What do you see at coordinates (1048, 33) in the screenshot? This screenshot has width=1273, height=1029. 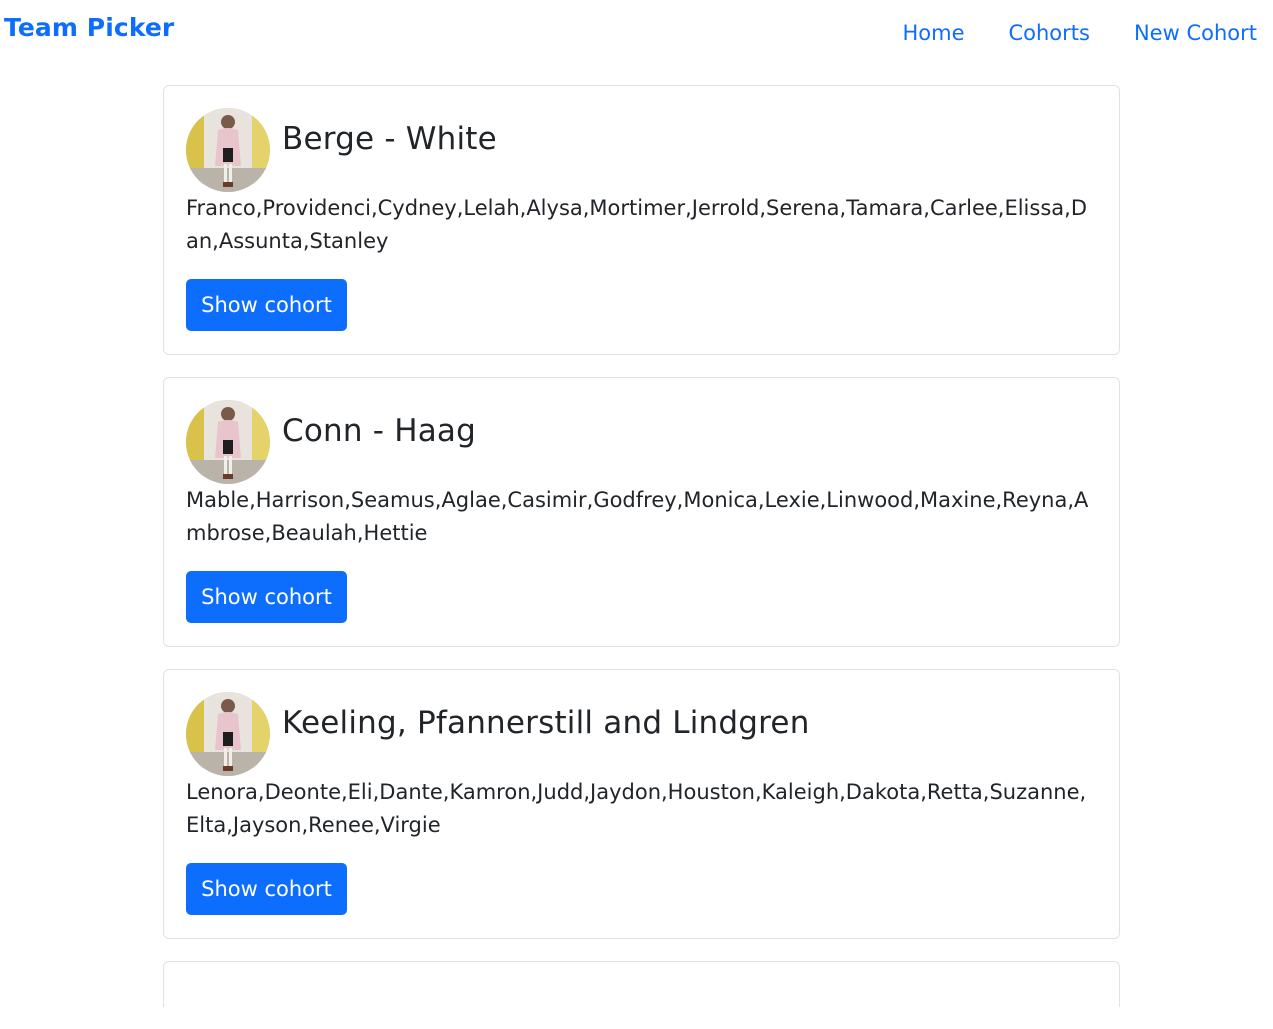 I see `nav-link-cohorts: Cohorts` at bounding box center [1048, 33].